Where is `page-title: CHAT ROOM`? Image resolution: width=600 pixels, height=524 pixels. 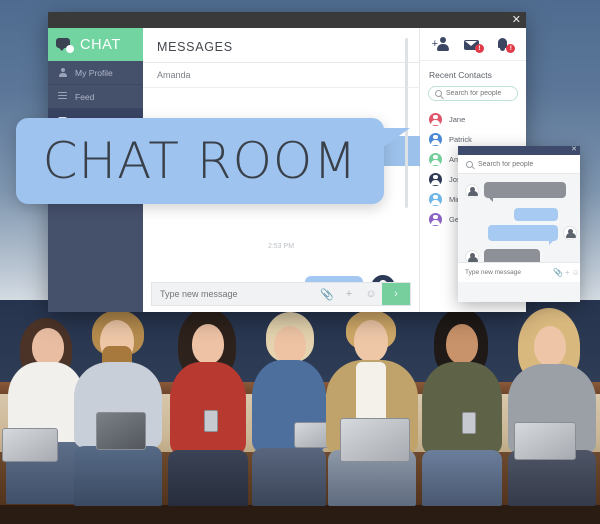
page-title: CHAT ROOM is located at coordinates (200, 161).